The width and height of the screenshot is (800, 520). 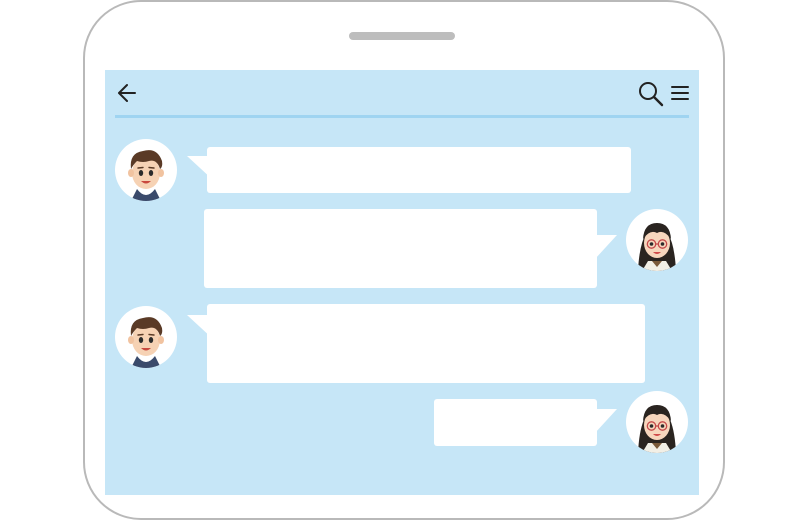 I want to click on arrow-left-icon, so click(x=127, y=93).